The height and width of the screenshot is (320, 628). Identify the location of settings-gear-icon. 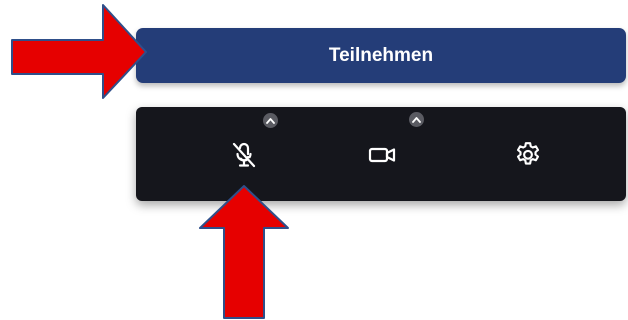
(528, 153).